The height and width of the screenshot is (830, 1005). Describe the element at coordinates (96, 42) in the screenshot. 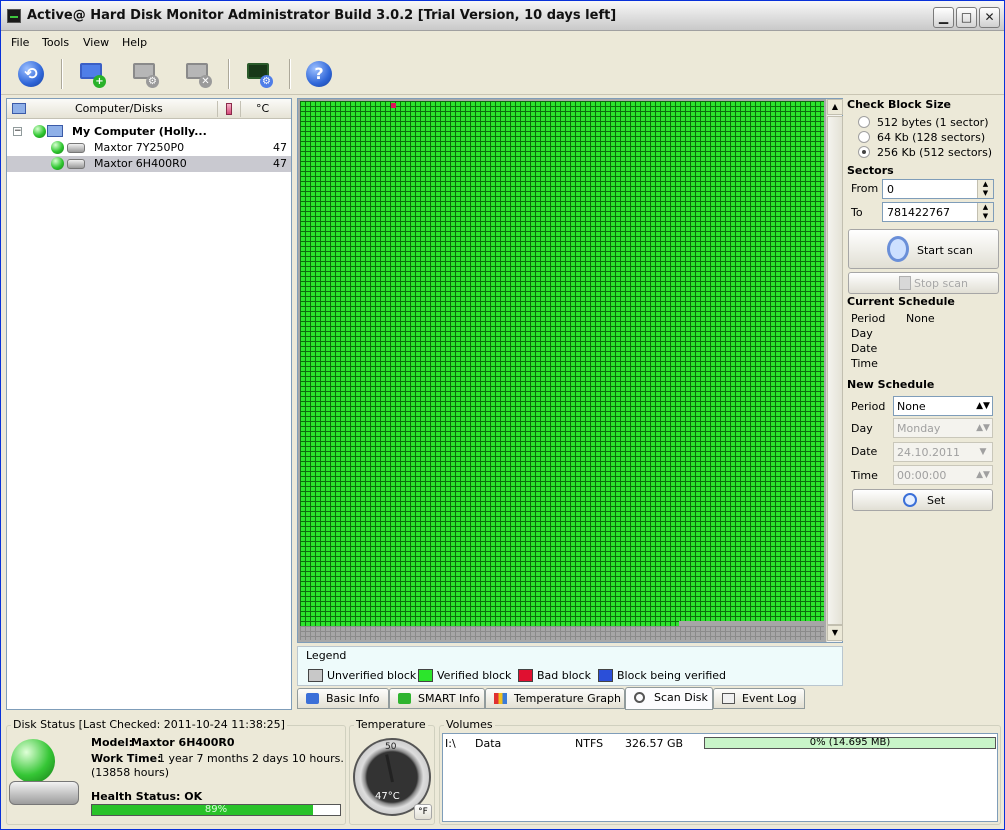

I see `menu-view: View` at that location.